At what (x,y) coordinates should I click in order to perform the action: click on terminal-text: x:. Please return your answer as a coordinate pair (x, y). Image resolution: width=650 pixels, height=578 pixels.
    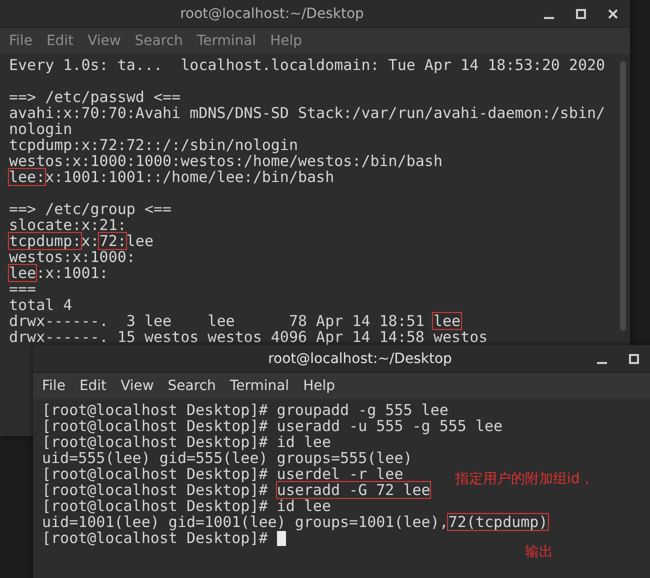
    Looking at the image, I should click on (90, 241).